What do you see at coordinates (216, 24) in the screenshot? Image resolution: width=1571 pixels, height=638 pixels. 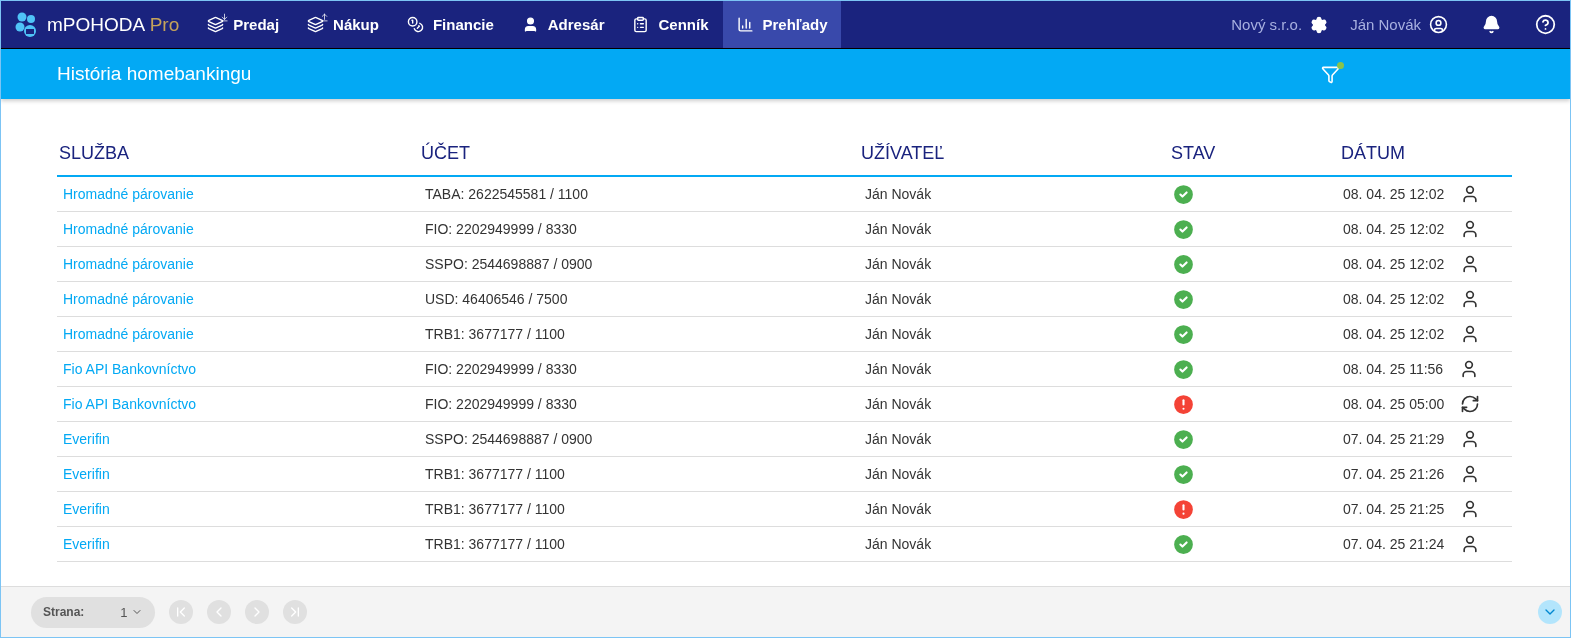 I see `stacked-coins-down-icon` at bounding box center [216, 24].